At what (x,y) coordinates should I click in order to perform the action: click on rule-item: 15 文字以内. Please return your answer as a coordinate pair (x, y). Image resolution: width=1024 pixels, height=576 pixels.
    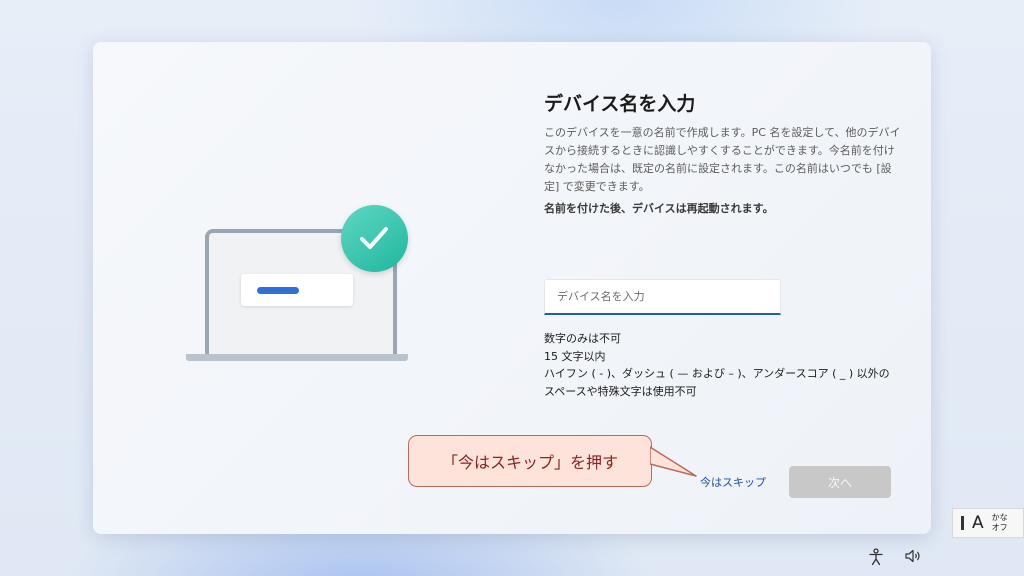
    Looking at the image, I should click on (575, 356).